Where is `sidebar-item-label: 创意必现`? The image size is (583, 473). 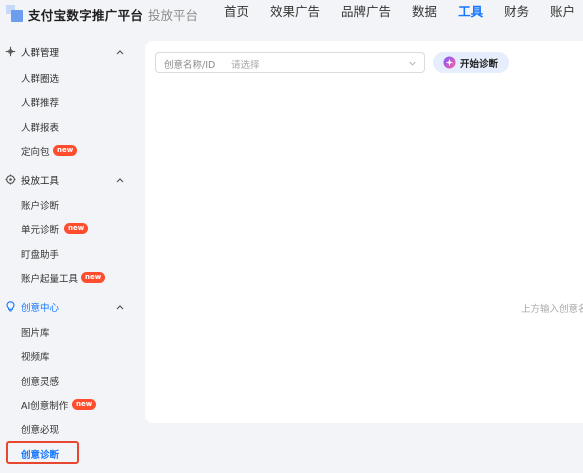 sidebar-item-label: 创意必现 is located at coordinates (40, 430).